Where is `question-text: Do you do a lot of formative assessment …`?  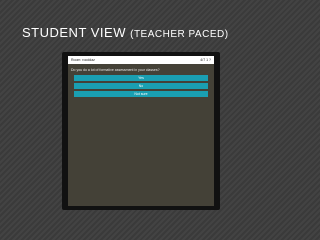
question-text: Do you do a lot of formative assessment … is located at coordinates (115, 70).